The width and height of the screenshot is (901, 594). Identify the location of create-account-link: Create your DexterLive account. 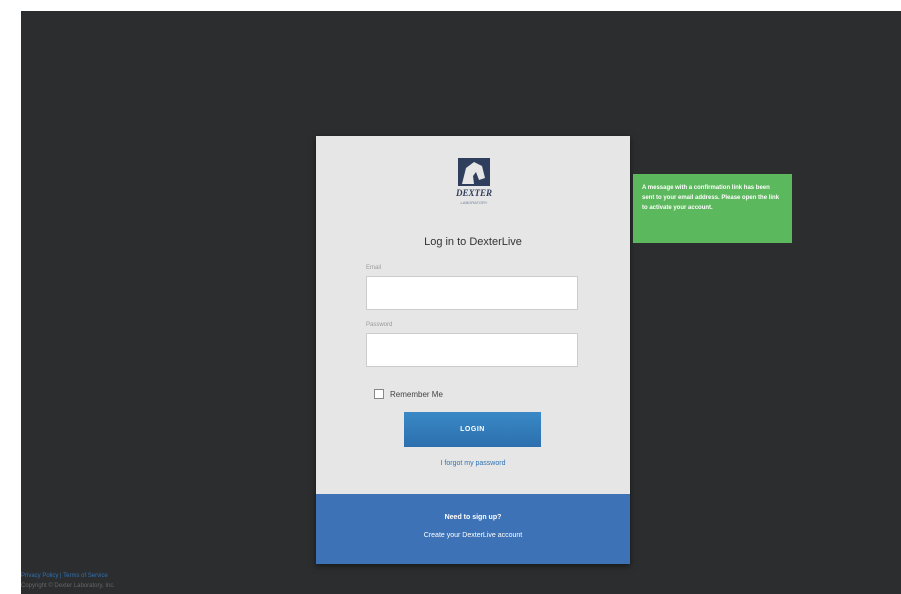
(473, 535).